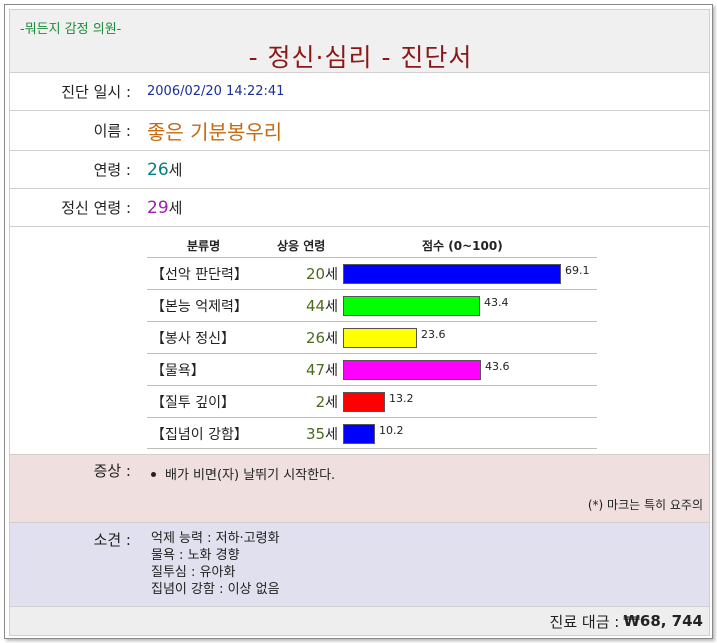 The image size is (717, 643). What do you see at coordinates (359, 208) in the screenshot?
I see `mental-age-row: 정신 연령 : 29 세` at bounding box center [359, 208].